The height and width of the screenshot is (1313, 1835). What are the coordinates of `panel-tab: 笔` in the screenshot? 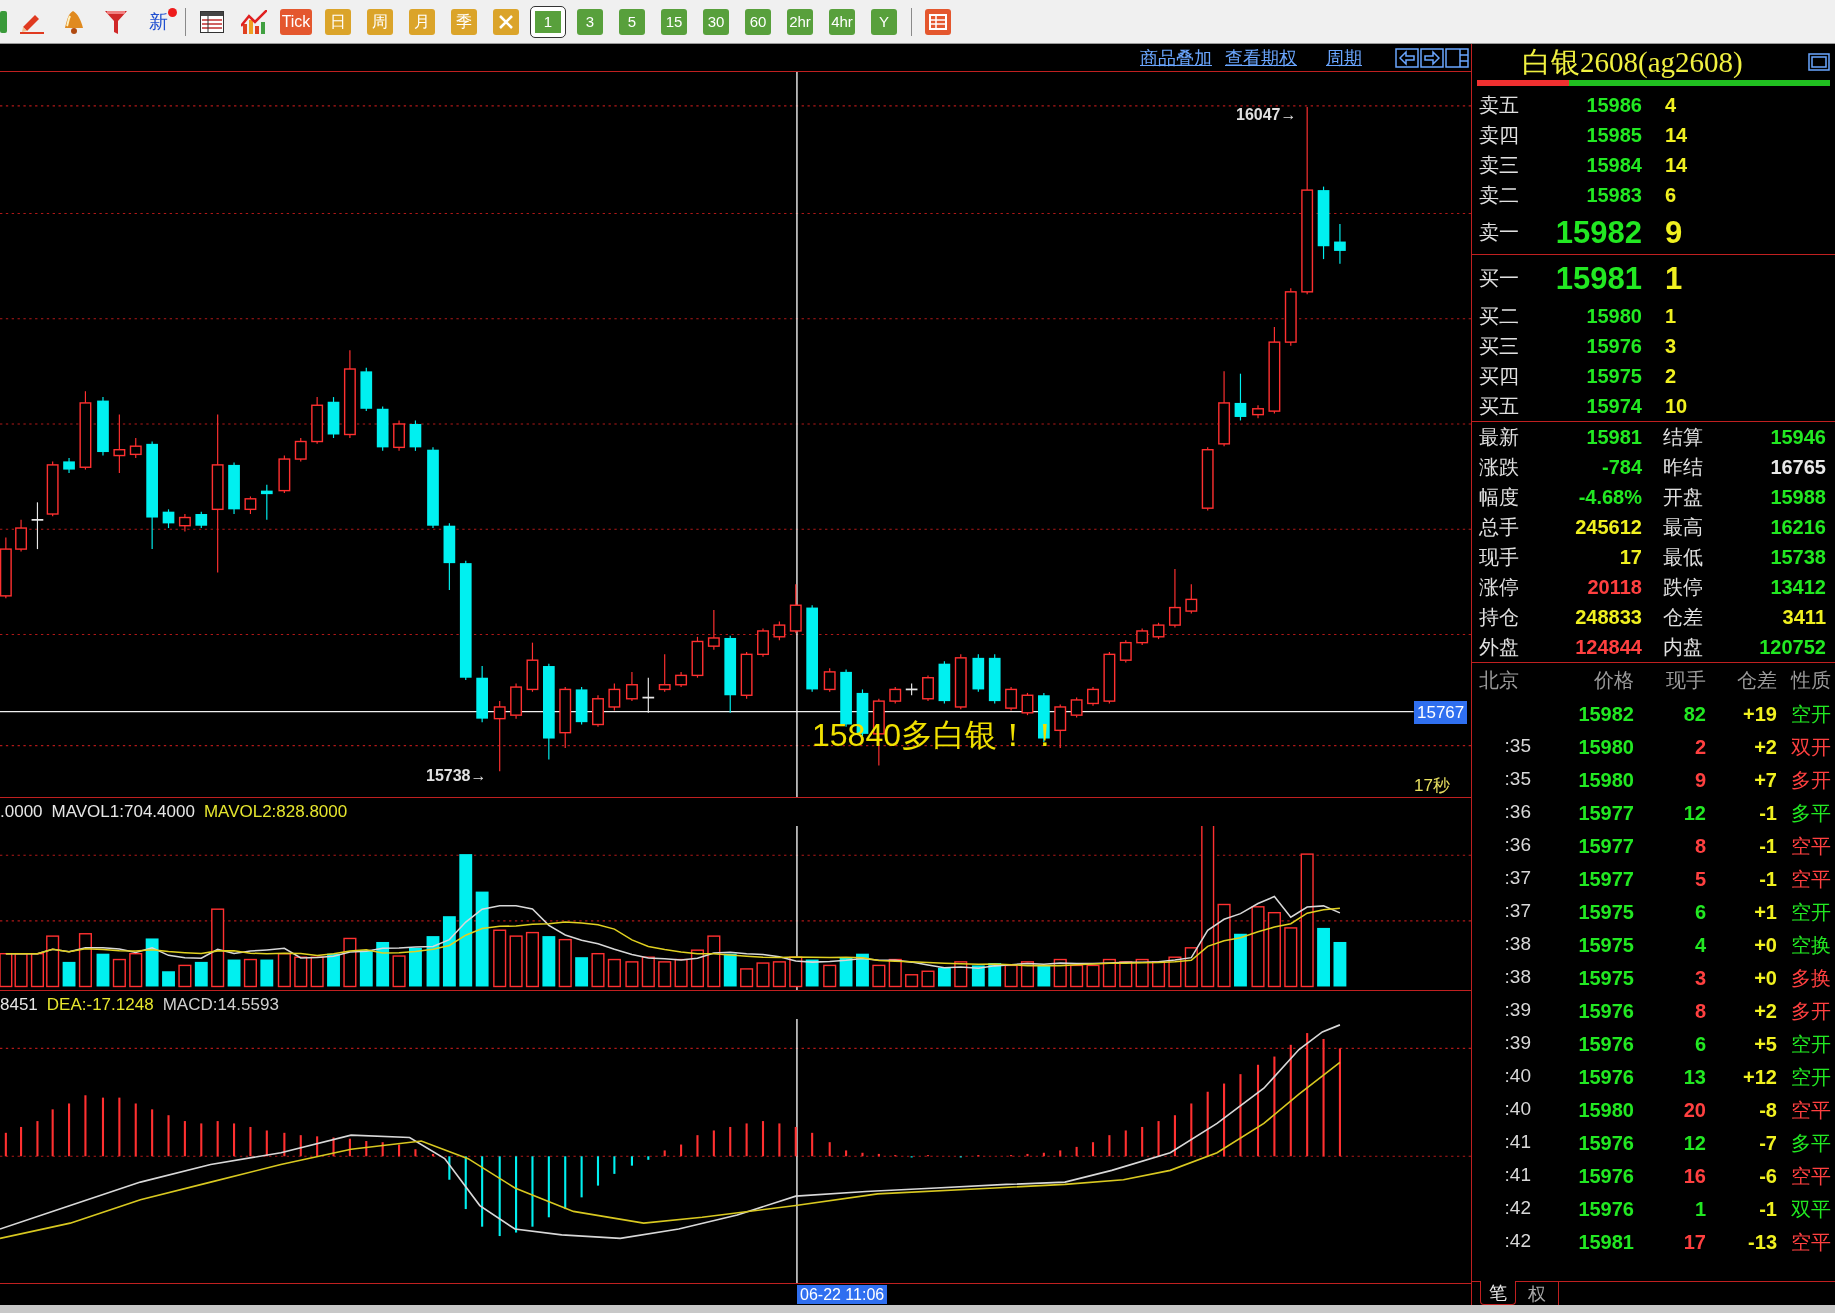 It's located at (1498, 1293).